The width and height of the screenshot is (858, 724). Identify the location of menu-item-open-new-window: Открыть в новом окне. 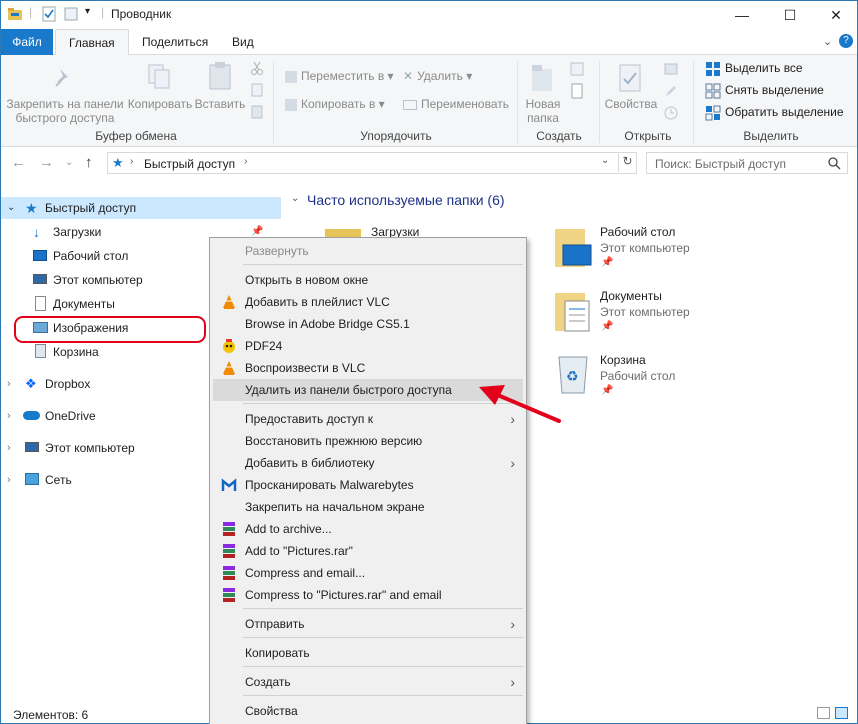
(368, 280).